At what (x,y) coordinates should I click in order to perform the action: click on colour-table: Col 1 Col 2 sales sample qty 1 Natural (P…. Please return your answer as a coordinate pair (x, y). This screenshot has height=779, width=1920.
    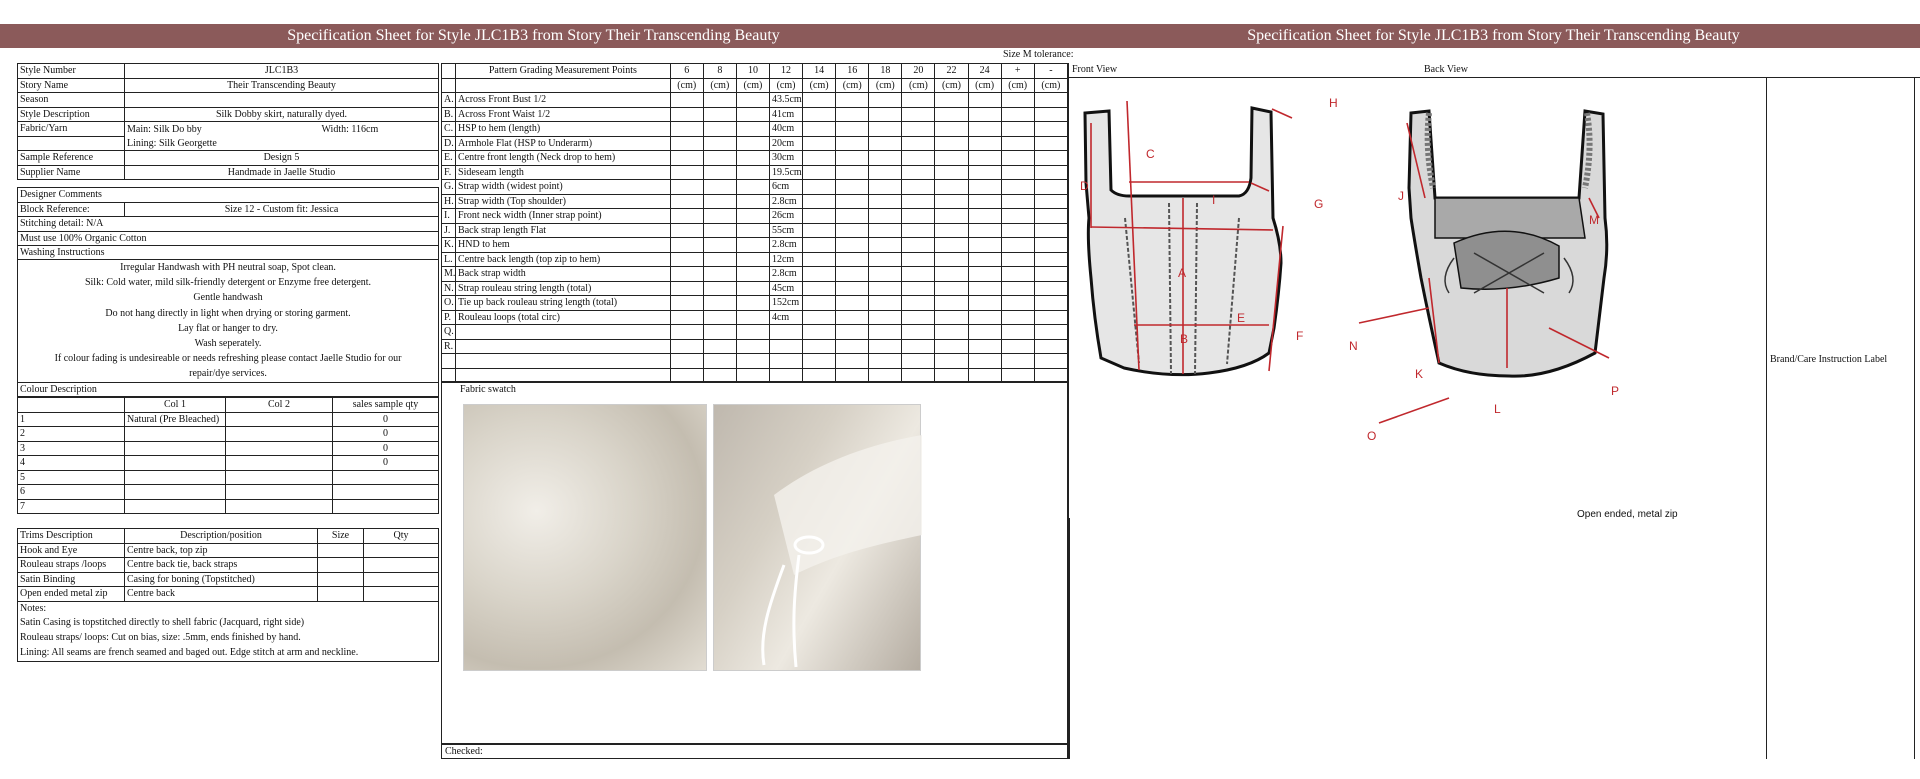
    Looking at the image, I should click on (228, 456).